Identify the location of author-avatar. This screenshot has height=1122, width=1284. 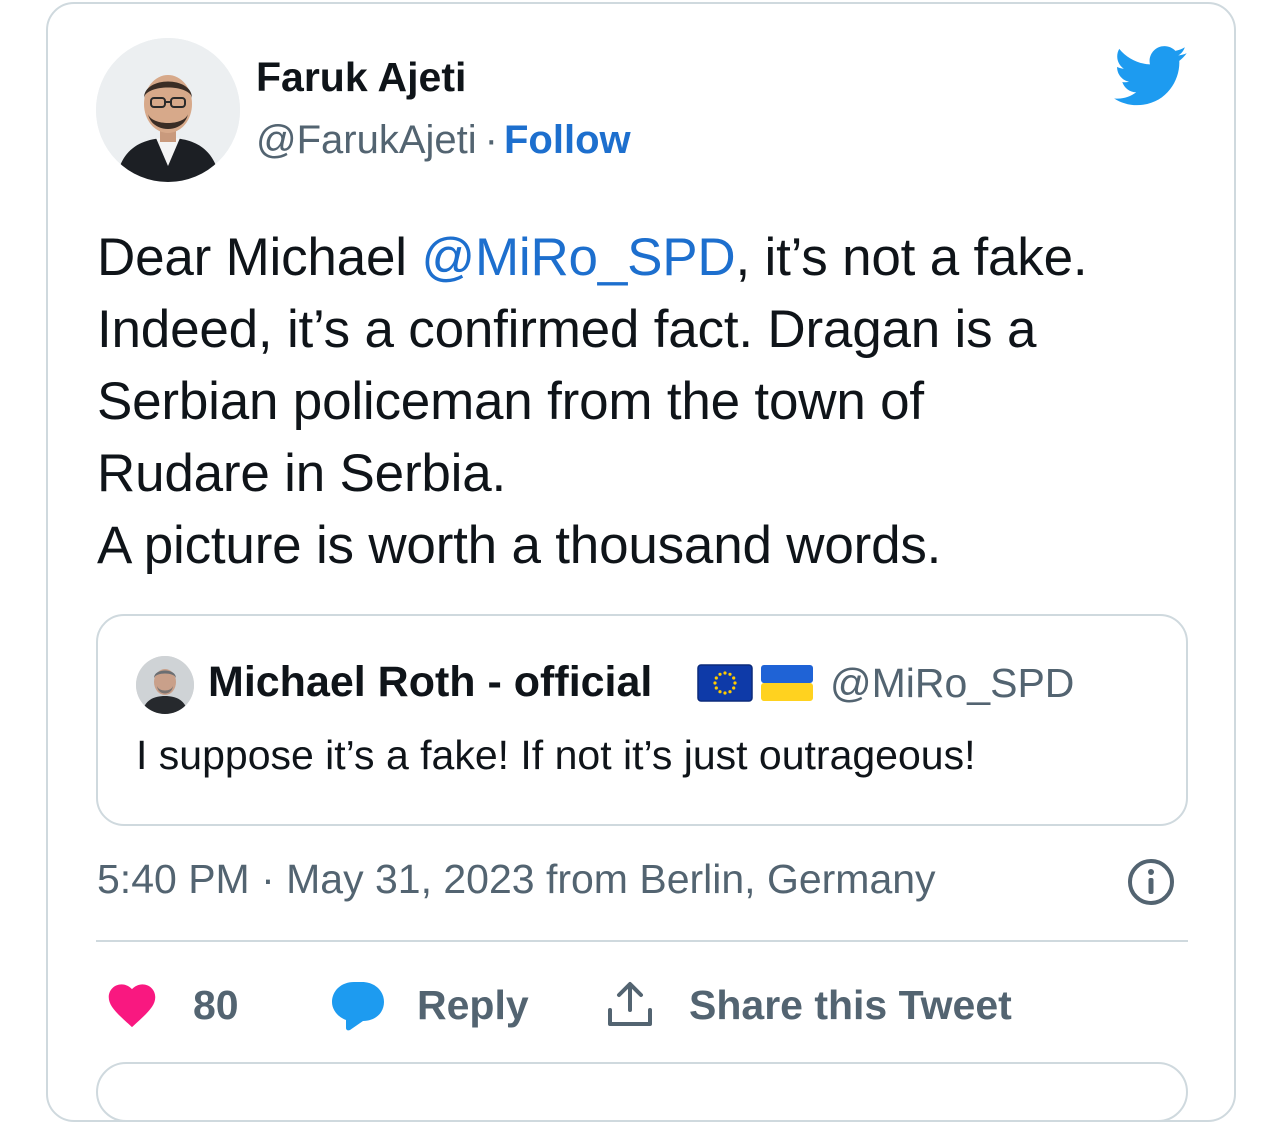
(168, 110).